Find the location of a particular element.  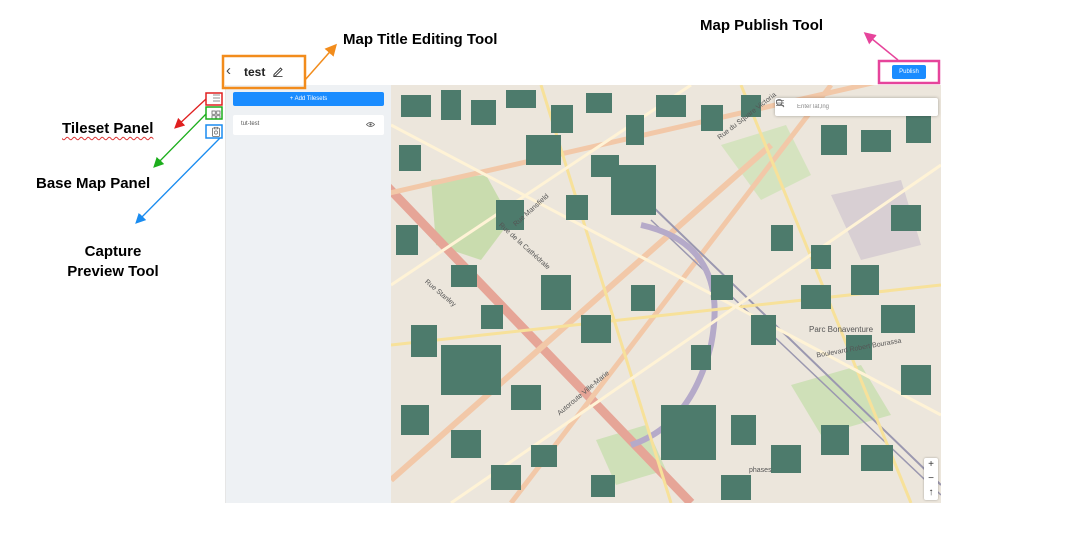

annotation-tileset-panel: Tileset Panel is located at coordinates (107, 128).